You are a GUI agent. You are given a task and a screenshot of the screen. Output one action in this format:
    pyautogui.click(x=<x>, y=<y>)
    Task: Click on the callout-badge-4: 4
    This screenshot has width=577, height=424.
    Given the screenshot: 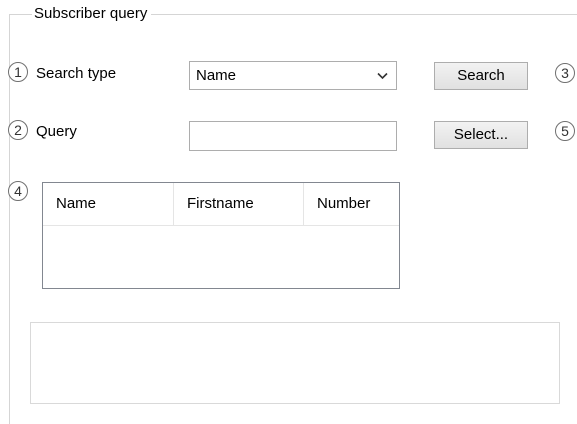 What is the action you would take?
    pyautogui.click(x=18, y=191)
    